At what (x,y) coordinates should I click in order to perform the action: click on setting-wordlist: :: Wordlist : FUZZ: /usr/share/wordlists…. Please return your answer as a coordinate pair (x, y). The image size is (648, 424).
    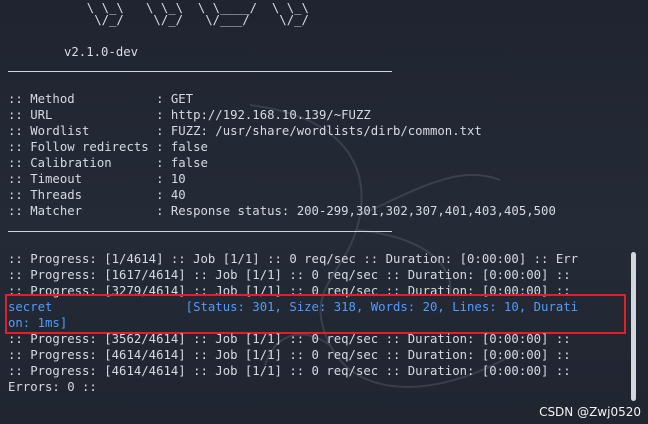
    Looking at the image, I should click on (245, 131).